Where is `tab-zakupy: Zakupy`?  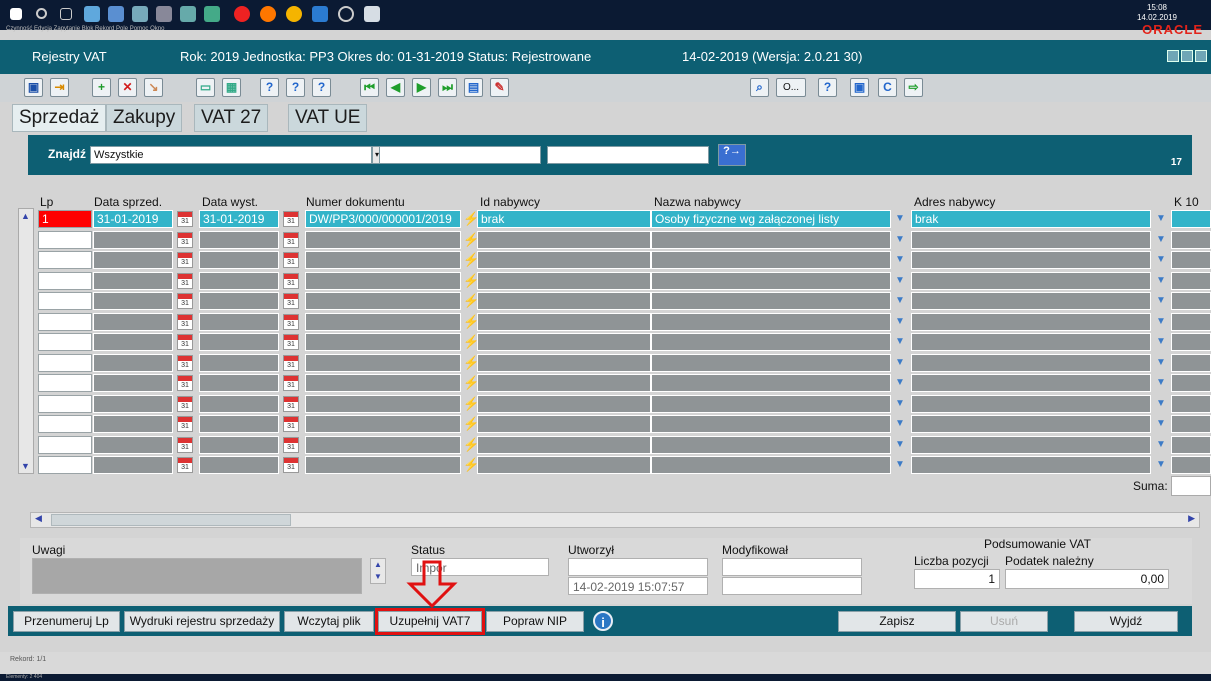
tab-zakupy: Zakupy is located at coordinates (144, 118).